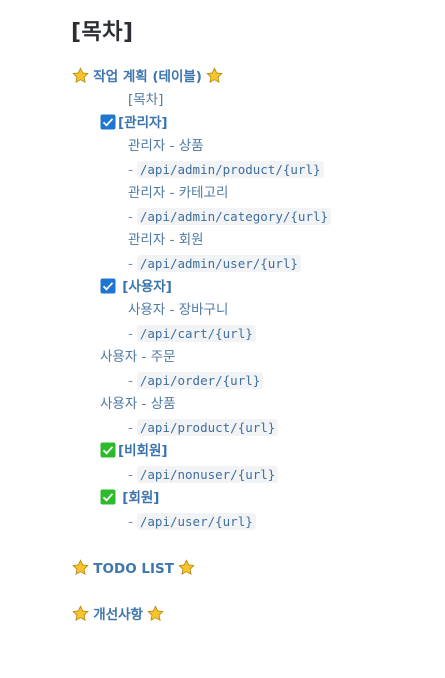  I want to click on admin-category-path: -/api/admin/category/{url}, so click(230, 217).